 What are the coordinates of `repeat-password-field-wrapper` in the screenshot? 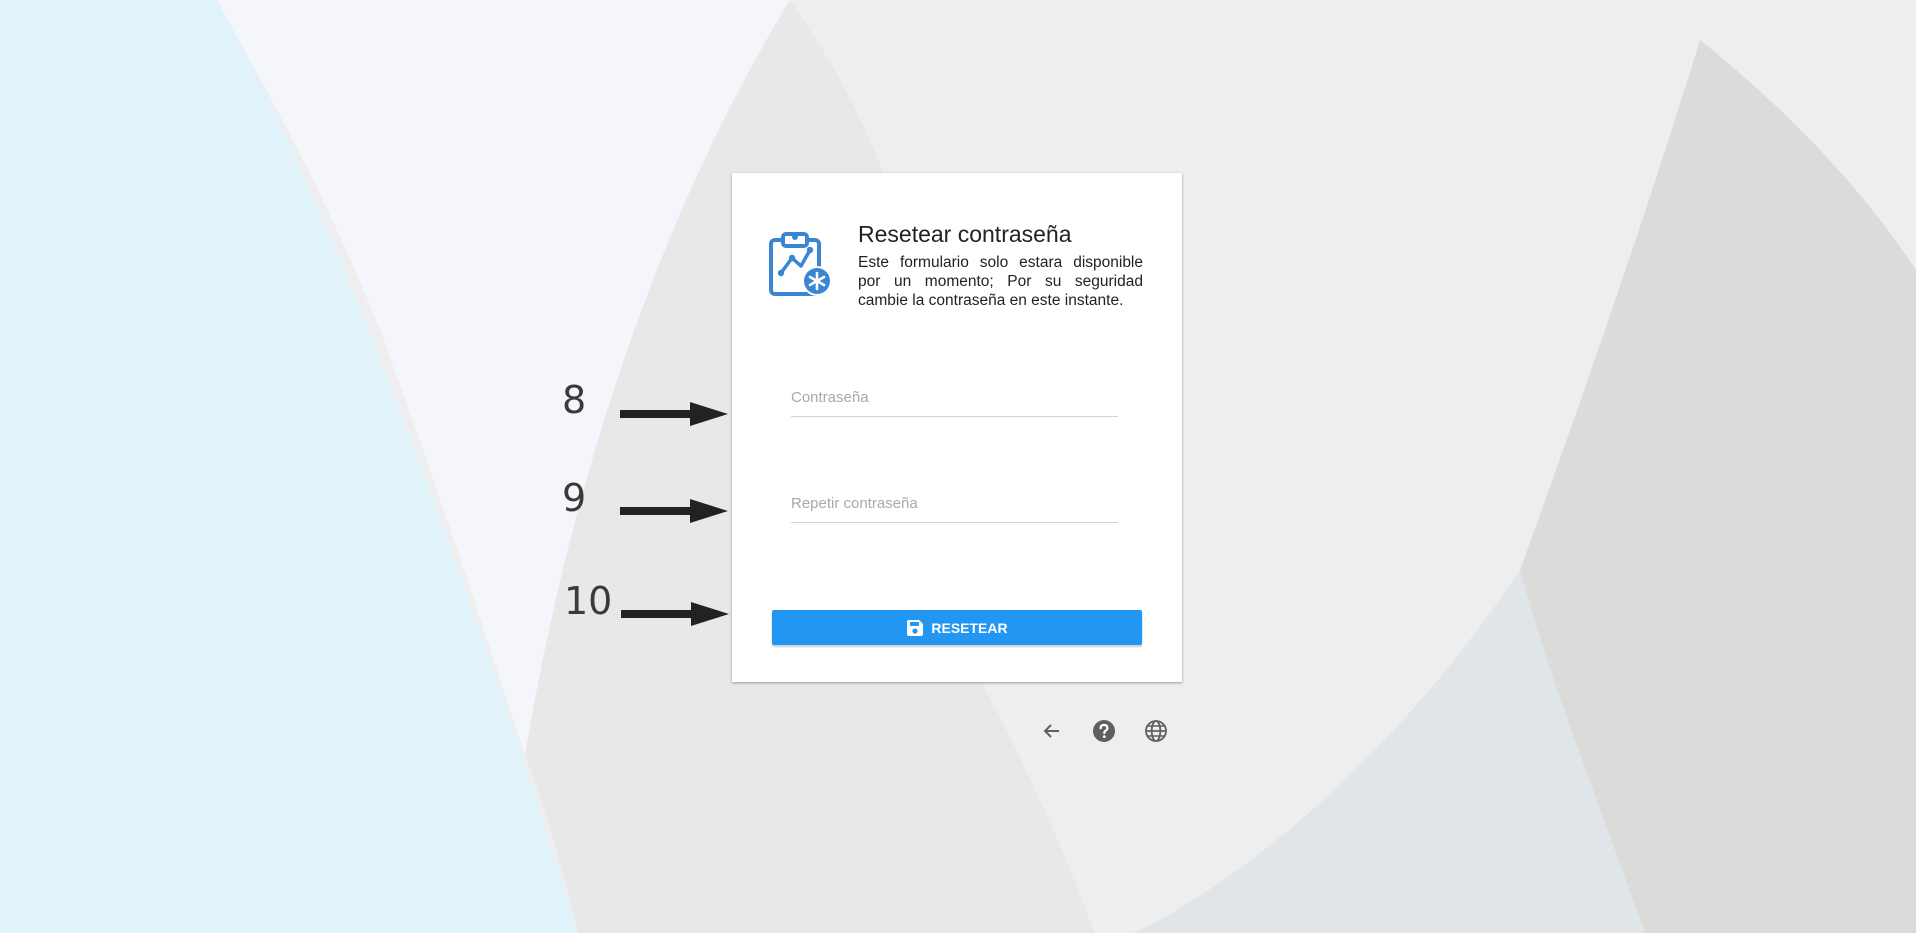 It's located at (954, 506).